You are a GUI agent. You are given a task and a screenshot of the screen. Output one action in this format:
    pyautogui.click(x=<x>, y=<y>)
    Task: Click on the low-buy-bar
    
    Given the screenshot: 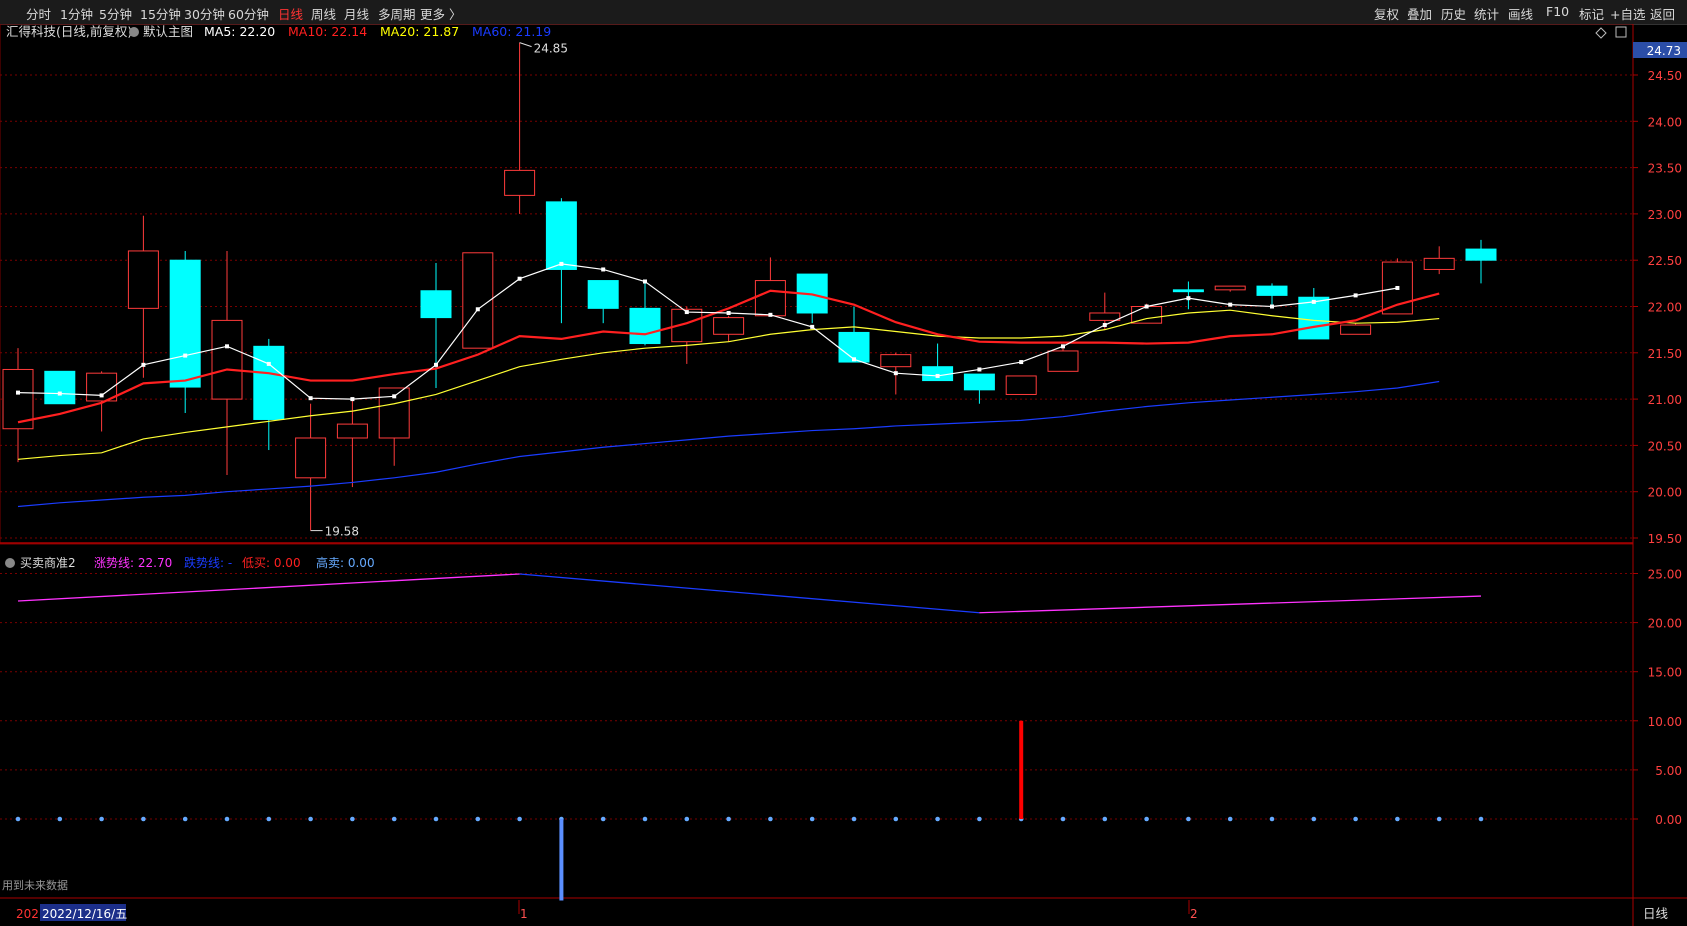 What is the action you would take?
    pyautogui.click(x=1021, y=769)
    